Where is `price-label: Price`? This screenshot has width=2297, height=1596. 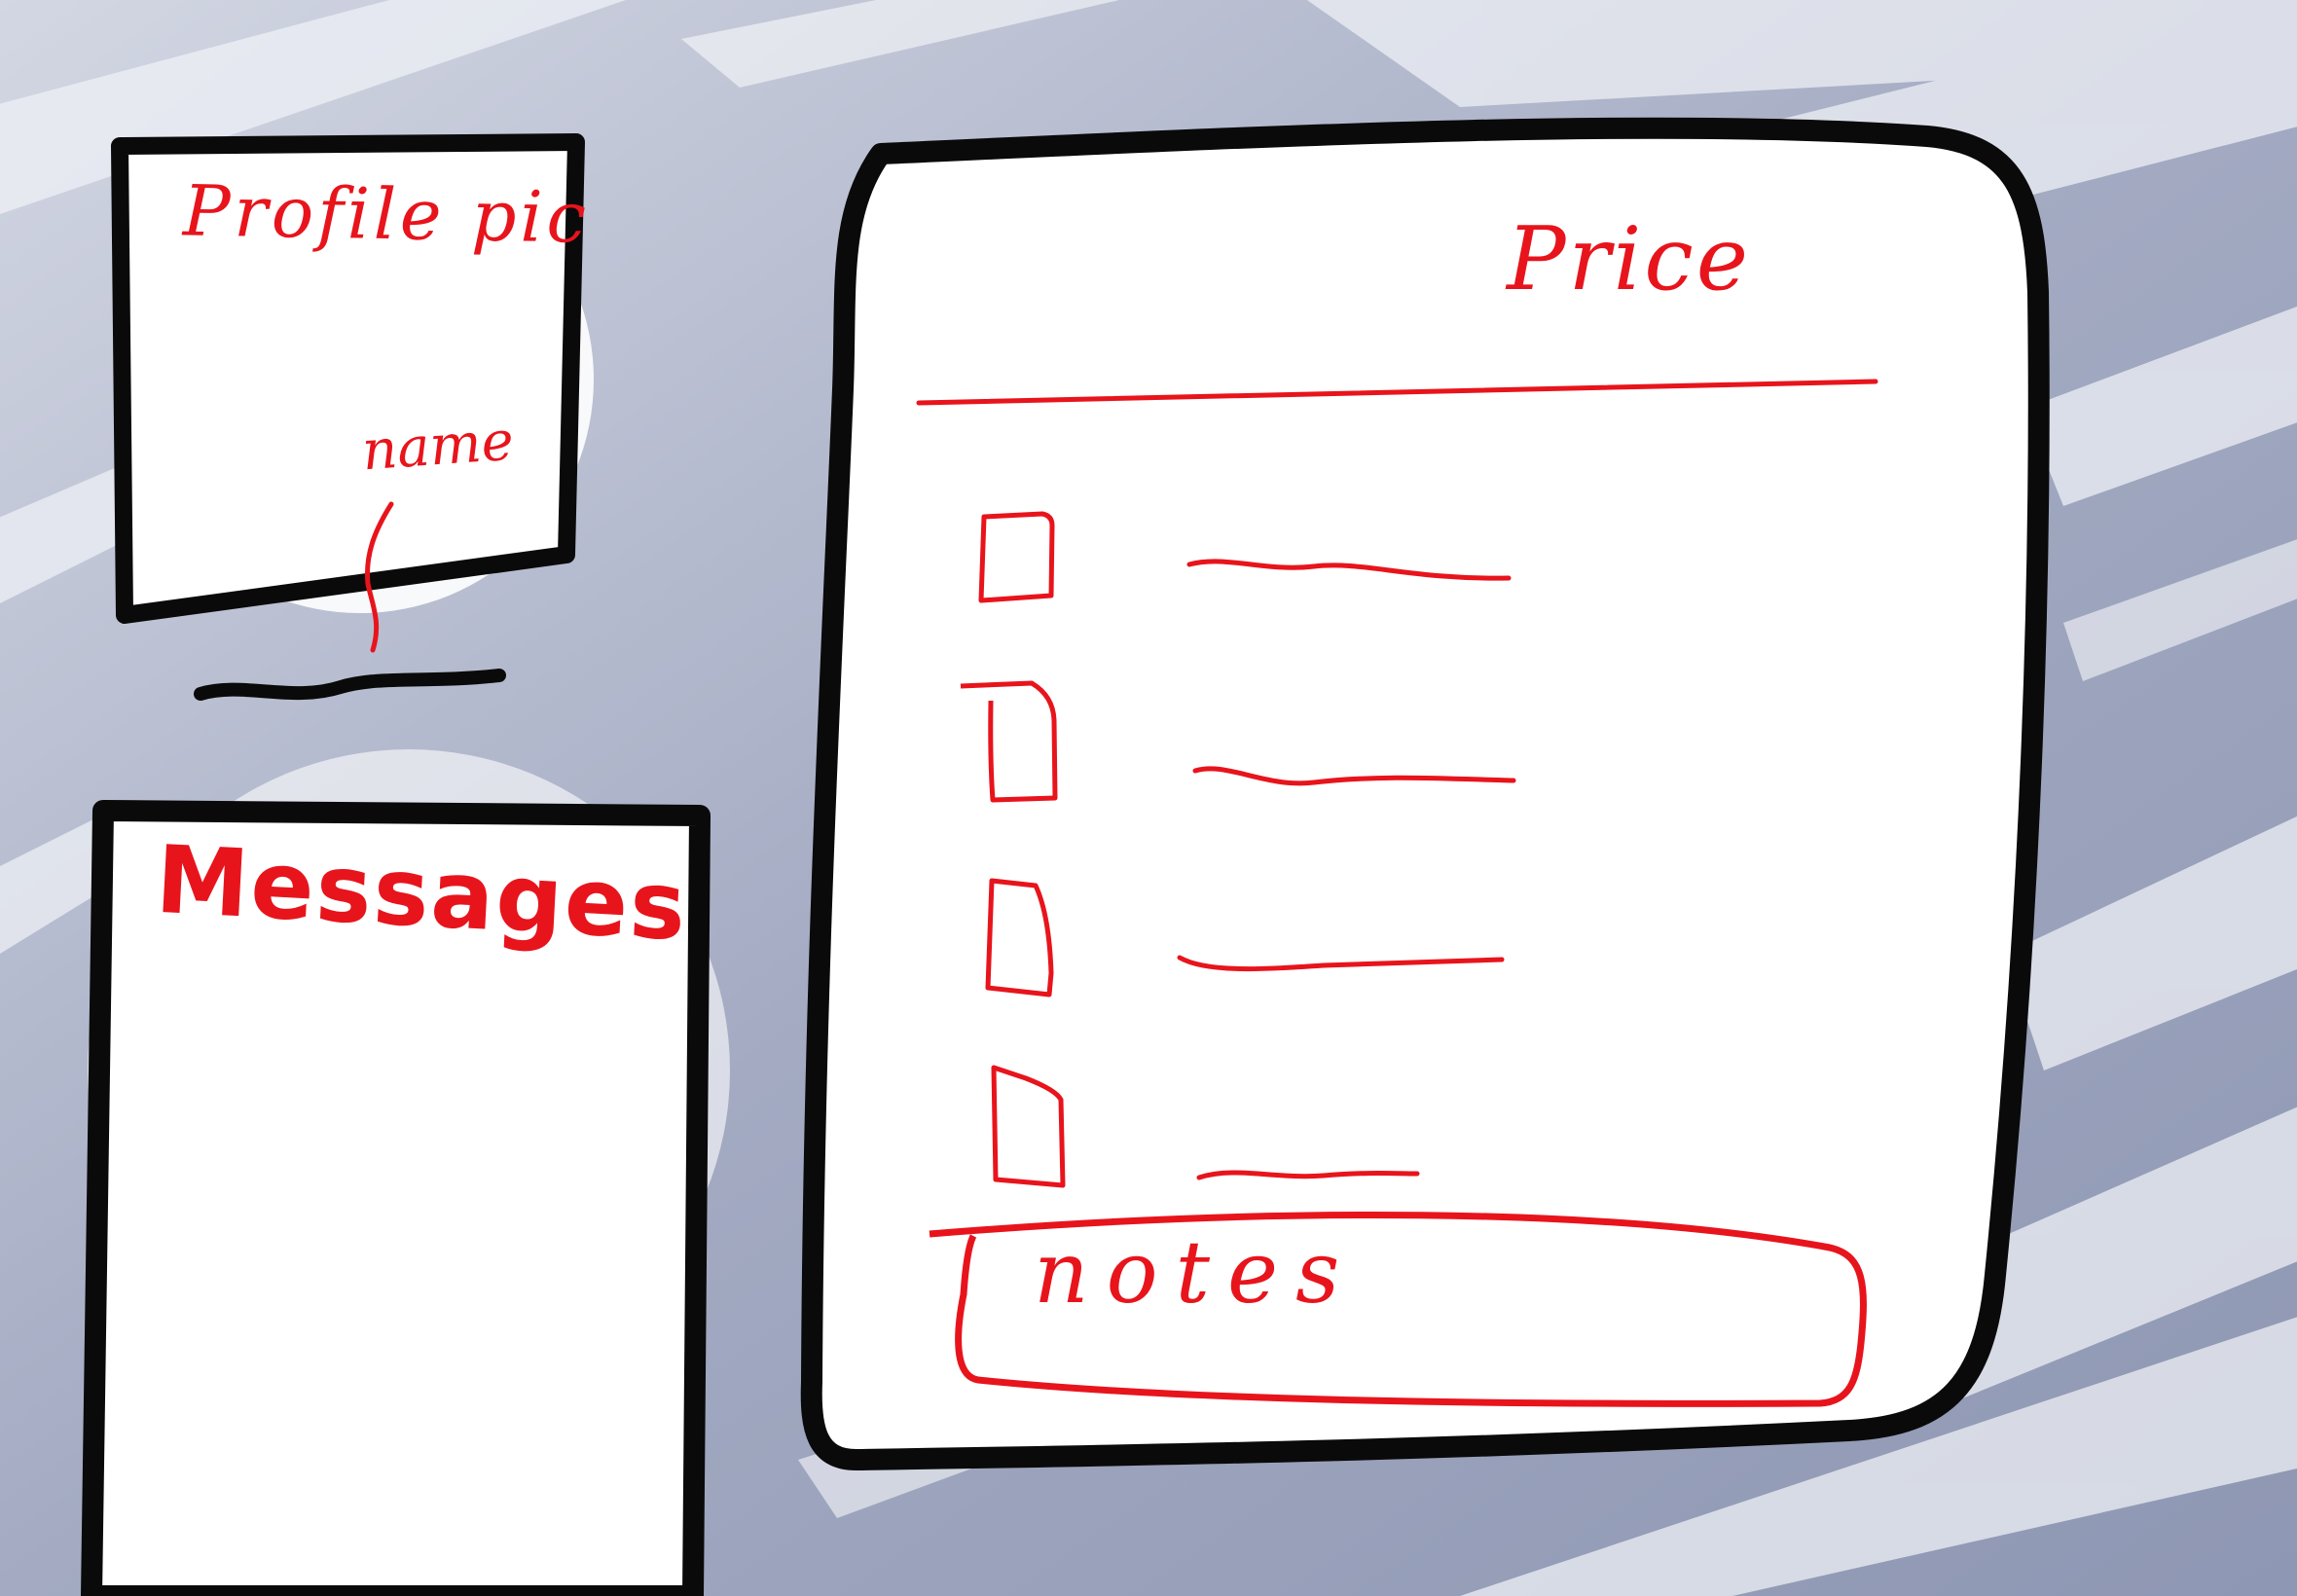
price-label: Price is located at coordinates (1629, 259).